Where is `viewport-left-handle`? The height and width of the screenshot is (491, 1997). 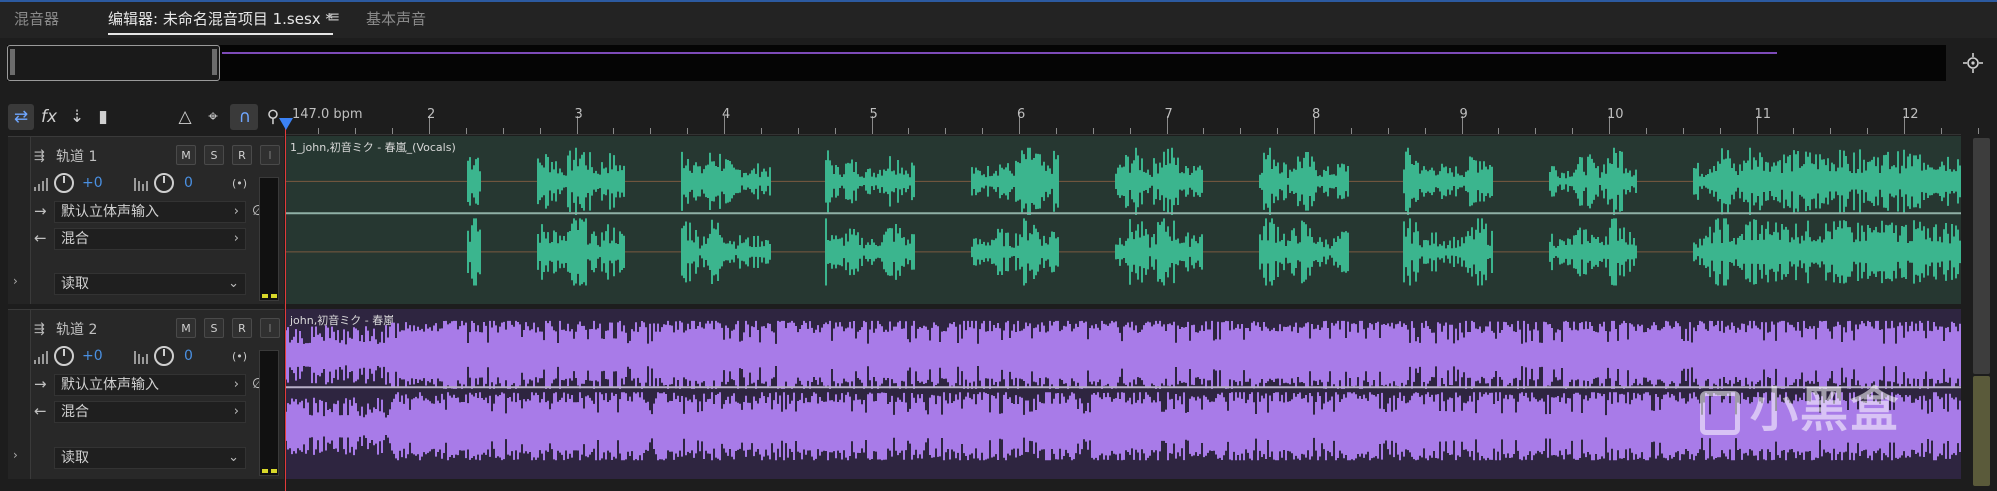
viewport-left-handle is located at coordinates (12, 62).